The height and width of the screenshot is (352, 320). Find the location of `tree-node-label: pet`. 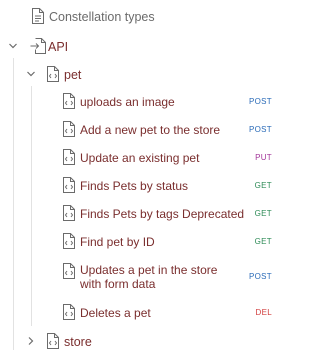

tree-node-label: pet is located at coordinates (73, 75).